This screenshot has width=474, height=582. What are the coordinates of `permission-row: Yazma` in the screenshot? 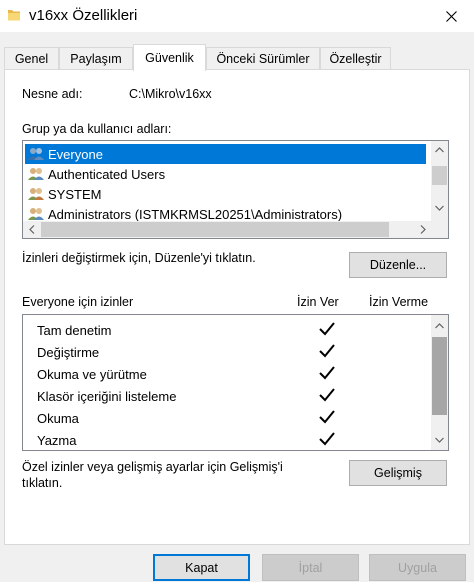 It's located at (232, 439).